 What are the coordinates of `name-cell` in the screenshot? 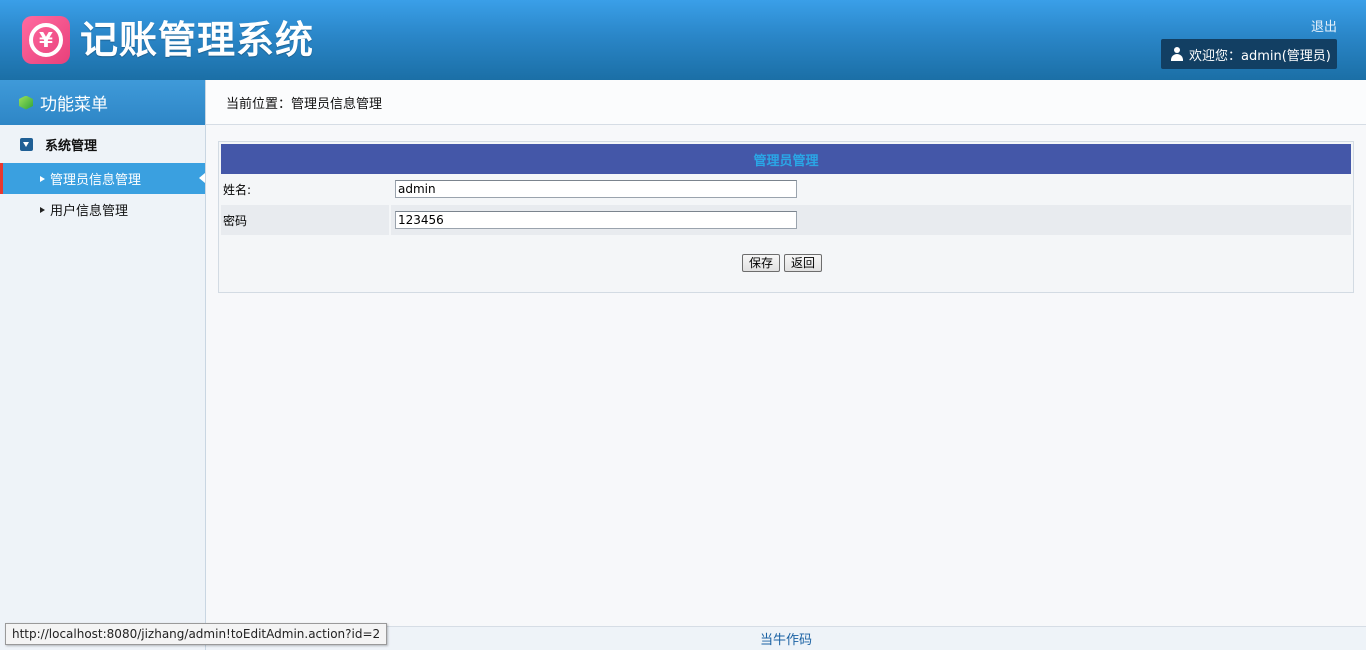 It's located at (870, 189).